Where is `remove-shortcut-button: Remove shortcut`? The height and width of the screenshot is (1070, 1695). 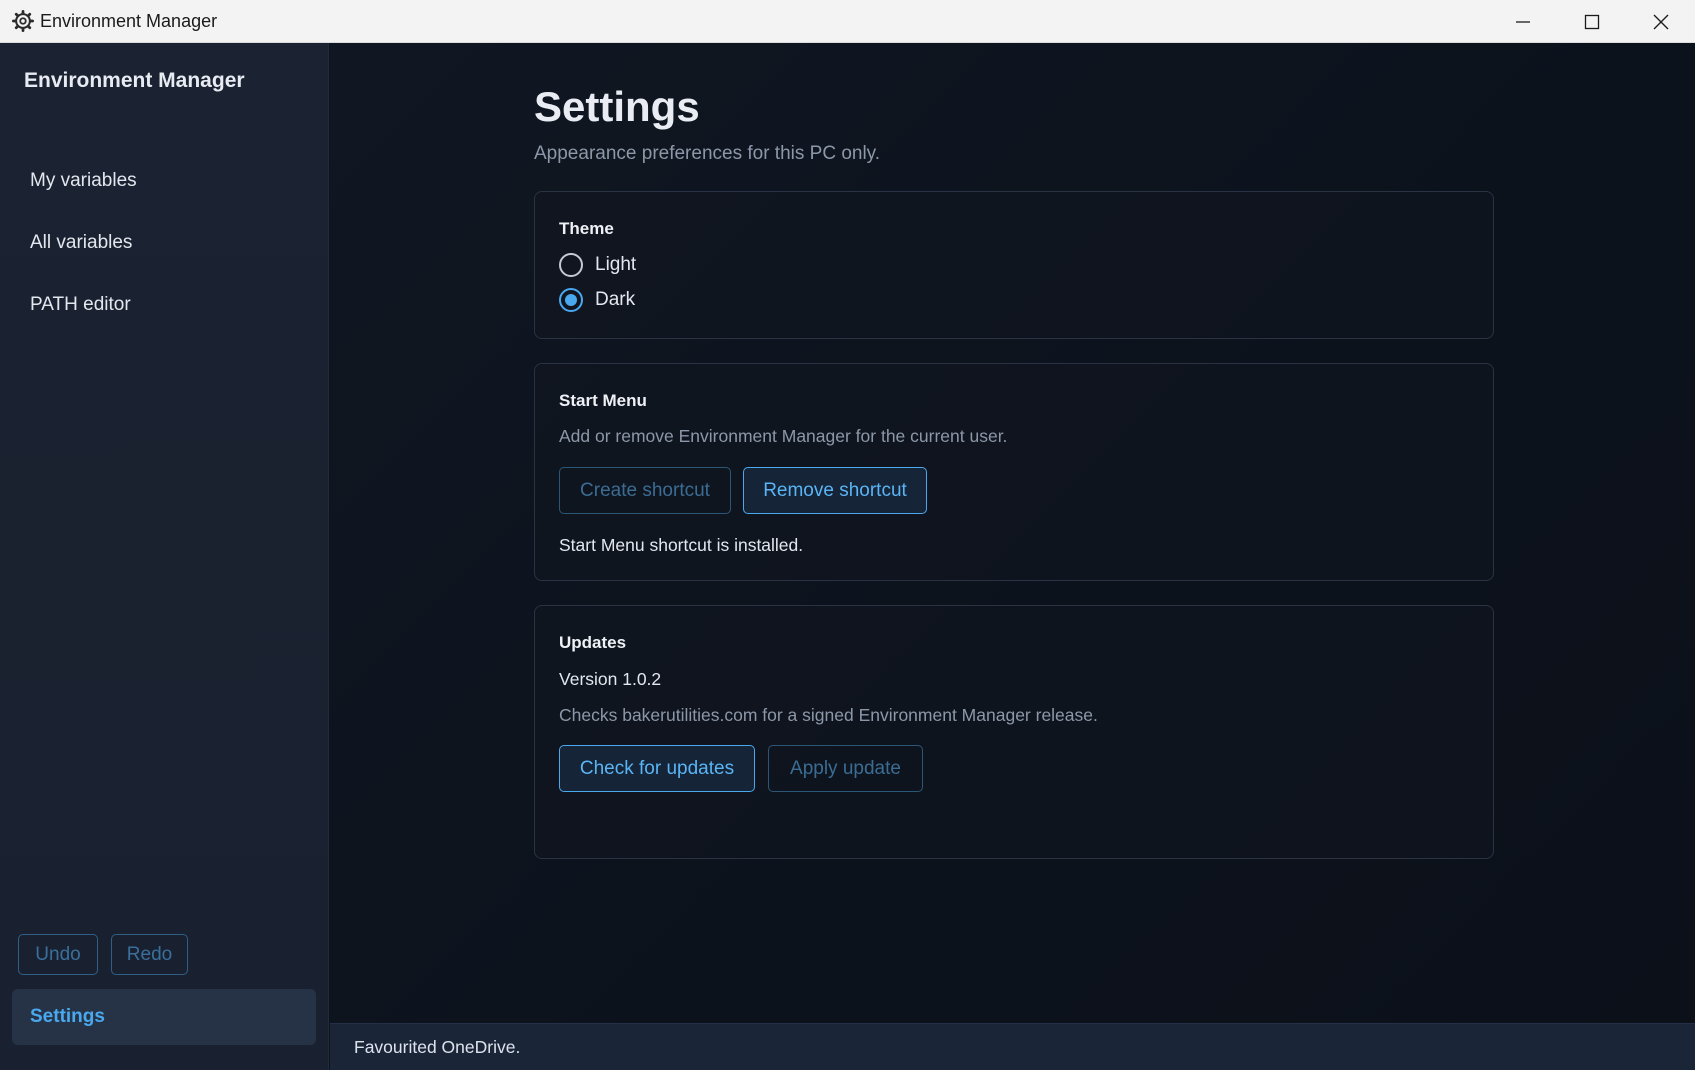
remove-shortcut-button: Remove shortcut is located at coordinates (835, 490).